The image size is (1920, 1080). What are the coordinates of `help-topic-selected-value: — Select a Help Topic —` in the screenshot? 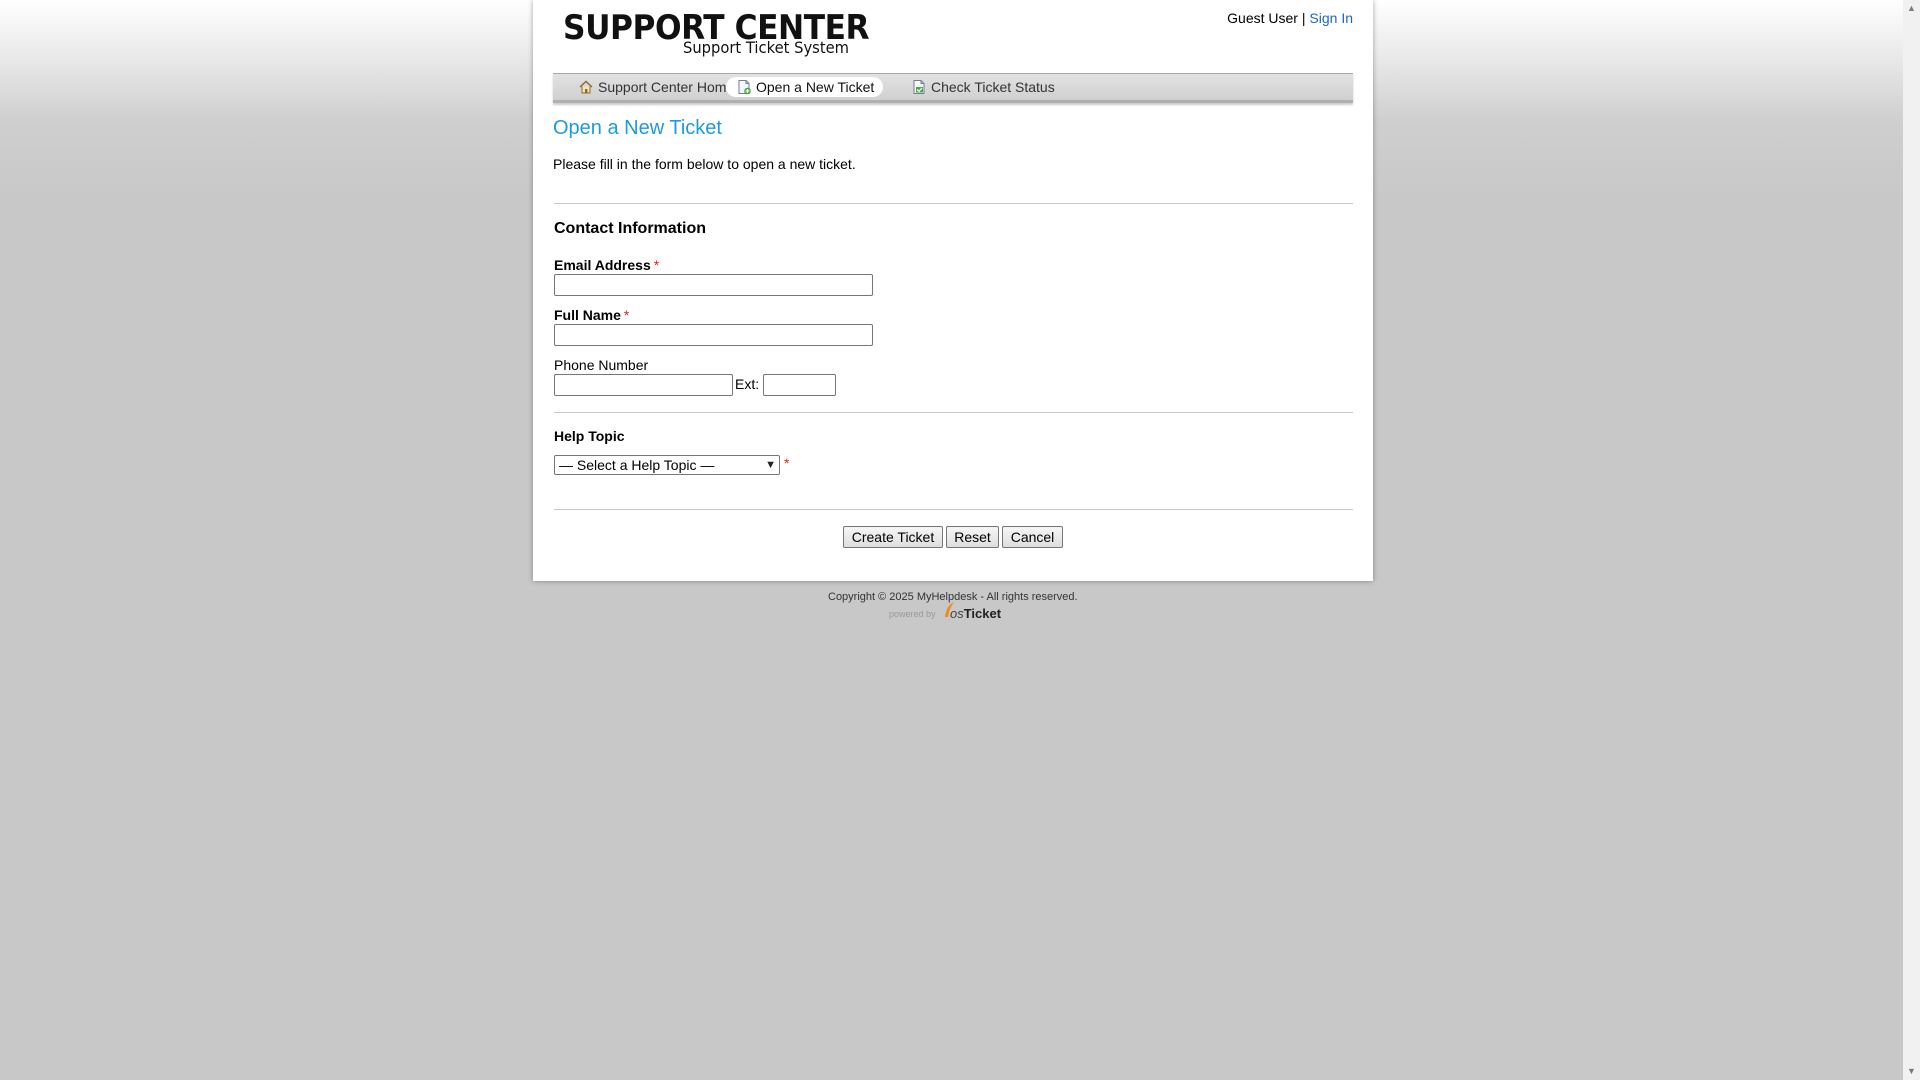 It's located at (637, 465).